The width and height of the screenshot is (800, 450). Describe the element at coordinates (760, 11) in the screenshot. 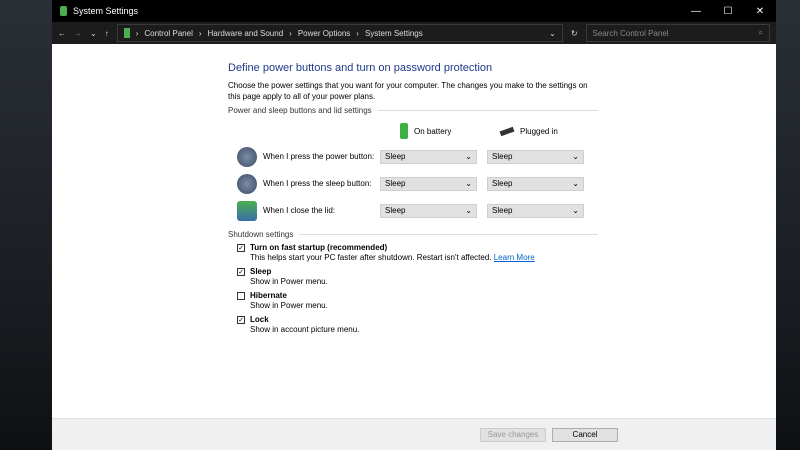

I see `close-button: ✕` at that location.